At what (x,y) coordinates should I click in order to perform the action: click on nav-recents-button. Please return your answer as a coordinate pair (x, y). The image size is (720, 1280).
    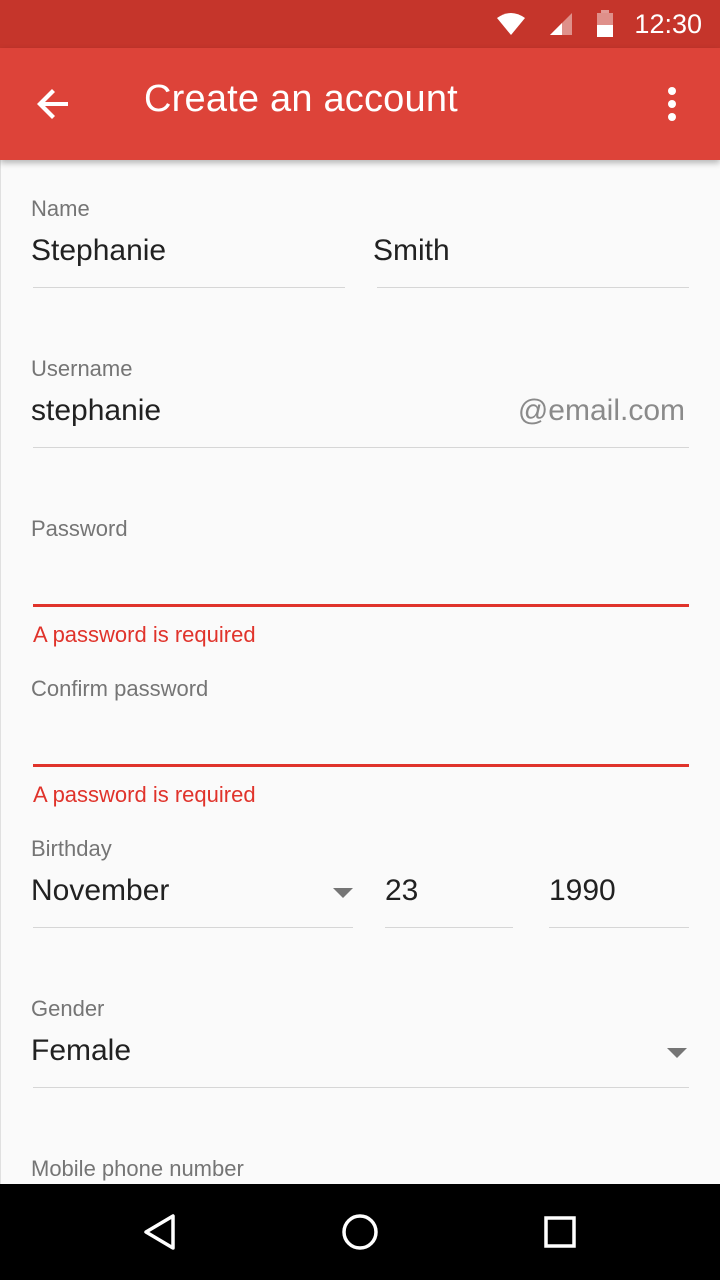
    Looking at the image, I should click on (560, 1232).